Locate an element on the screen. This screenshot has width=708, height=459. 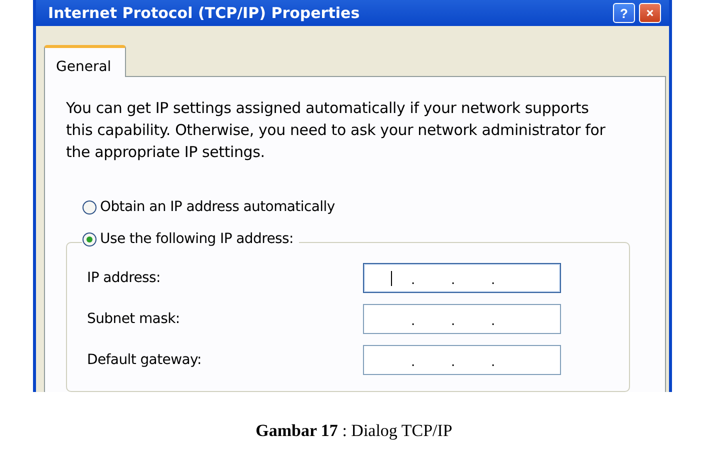
close-button is located at coordinates (650, 13).